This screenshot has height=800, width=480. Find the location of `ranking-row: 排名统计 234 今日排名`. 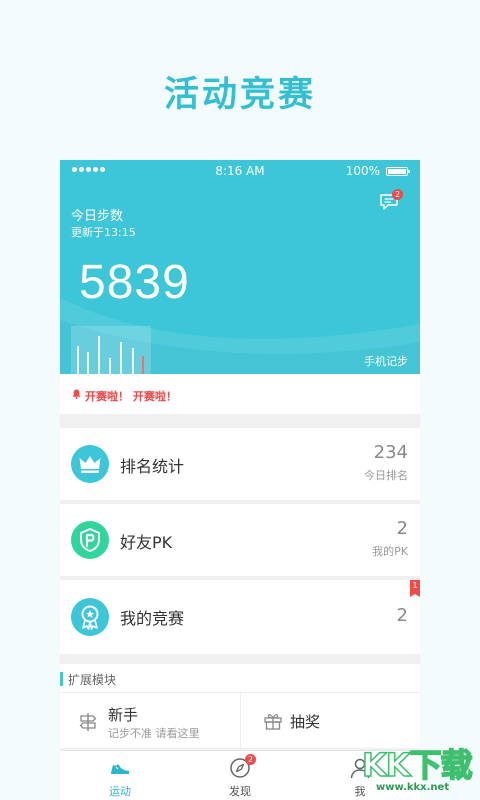

ranking-row: 排名统计 234 今日排名 is located at coordinates (240, 464).